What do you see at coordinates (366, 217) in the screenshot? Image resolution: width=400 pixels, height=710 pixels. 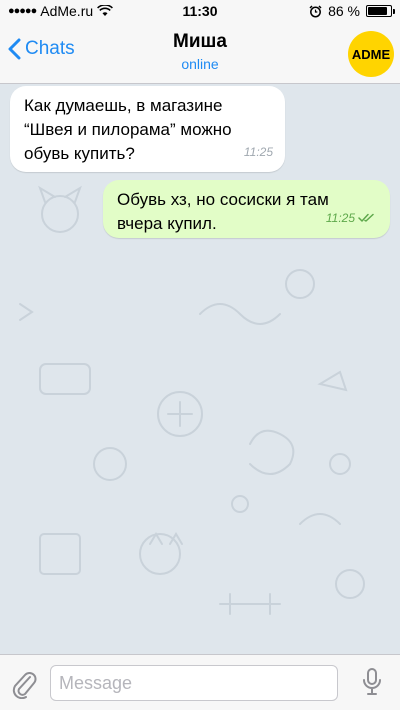 I see `double-check-icon` at bounding box center [366, 217].